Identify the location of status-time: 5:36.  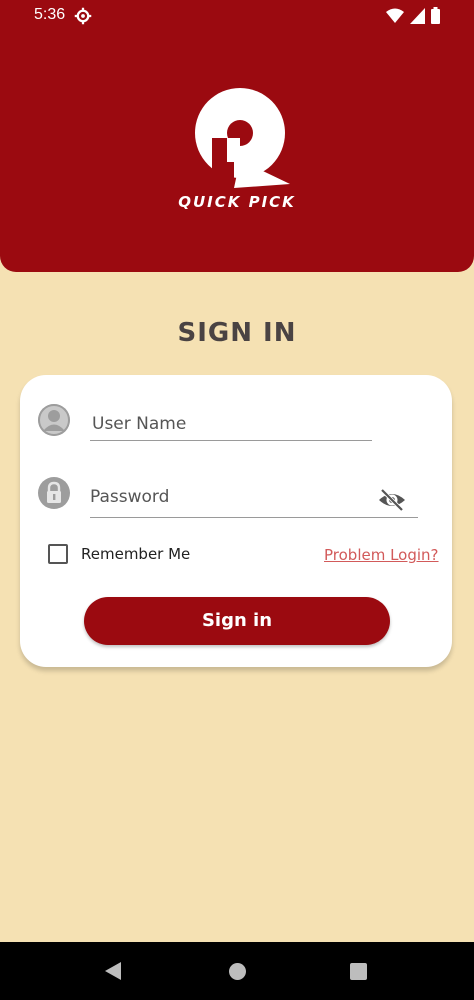
(50, 14).